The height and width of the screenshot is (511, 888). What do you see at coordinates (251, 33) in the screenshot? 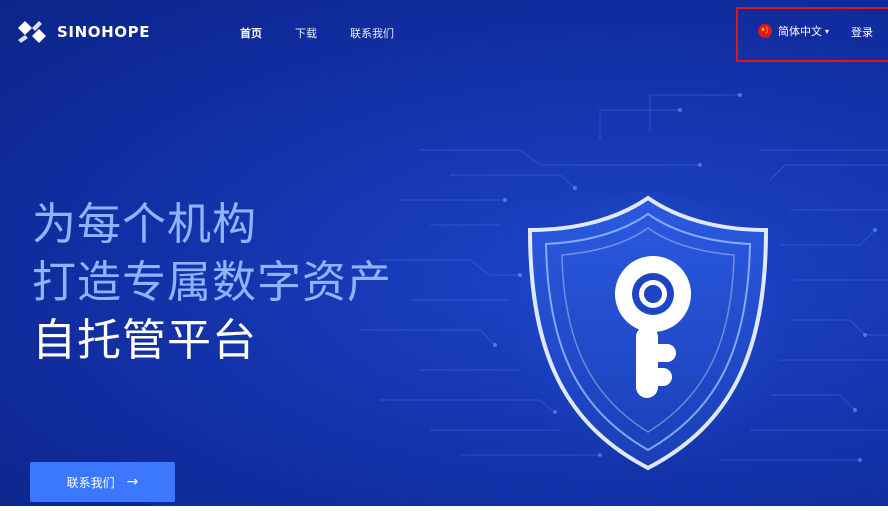
I see `nav-item-home: 首页` at bounding box center [251, 33].